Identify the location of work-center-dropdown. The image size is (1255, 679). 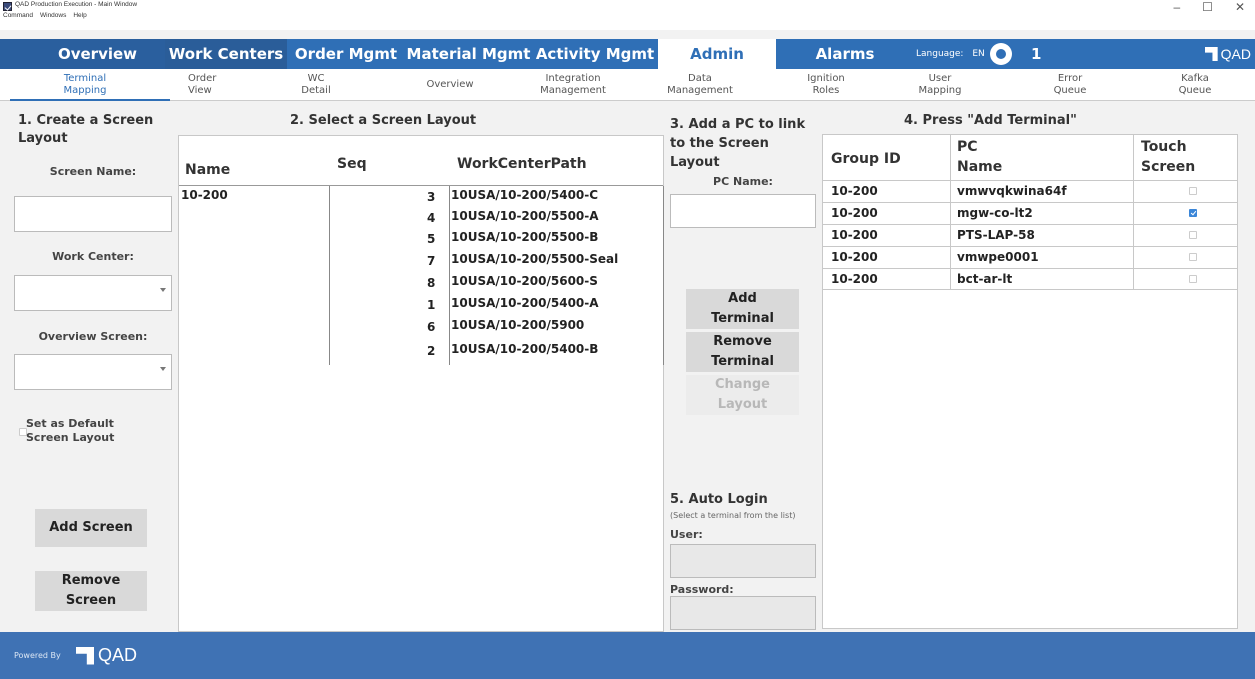
(93, 293).